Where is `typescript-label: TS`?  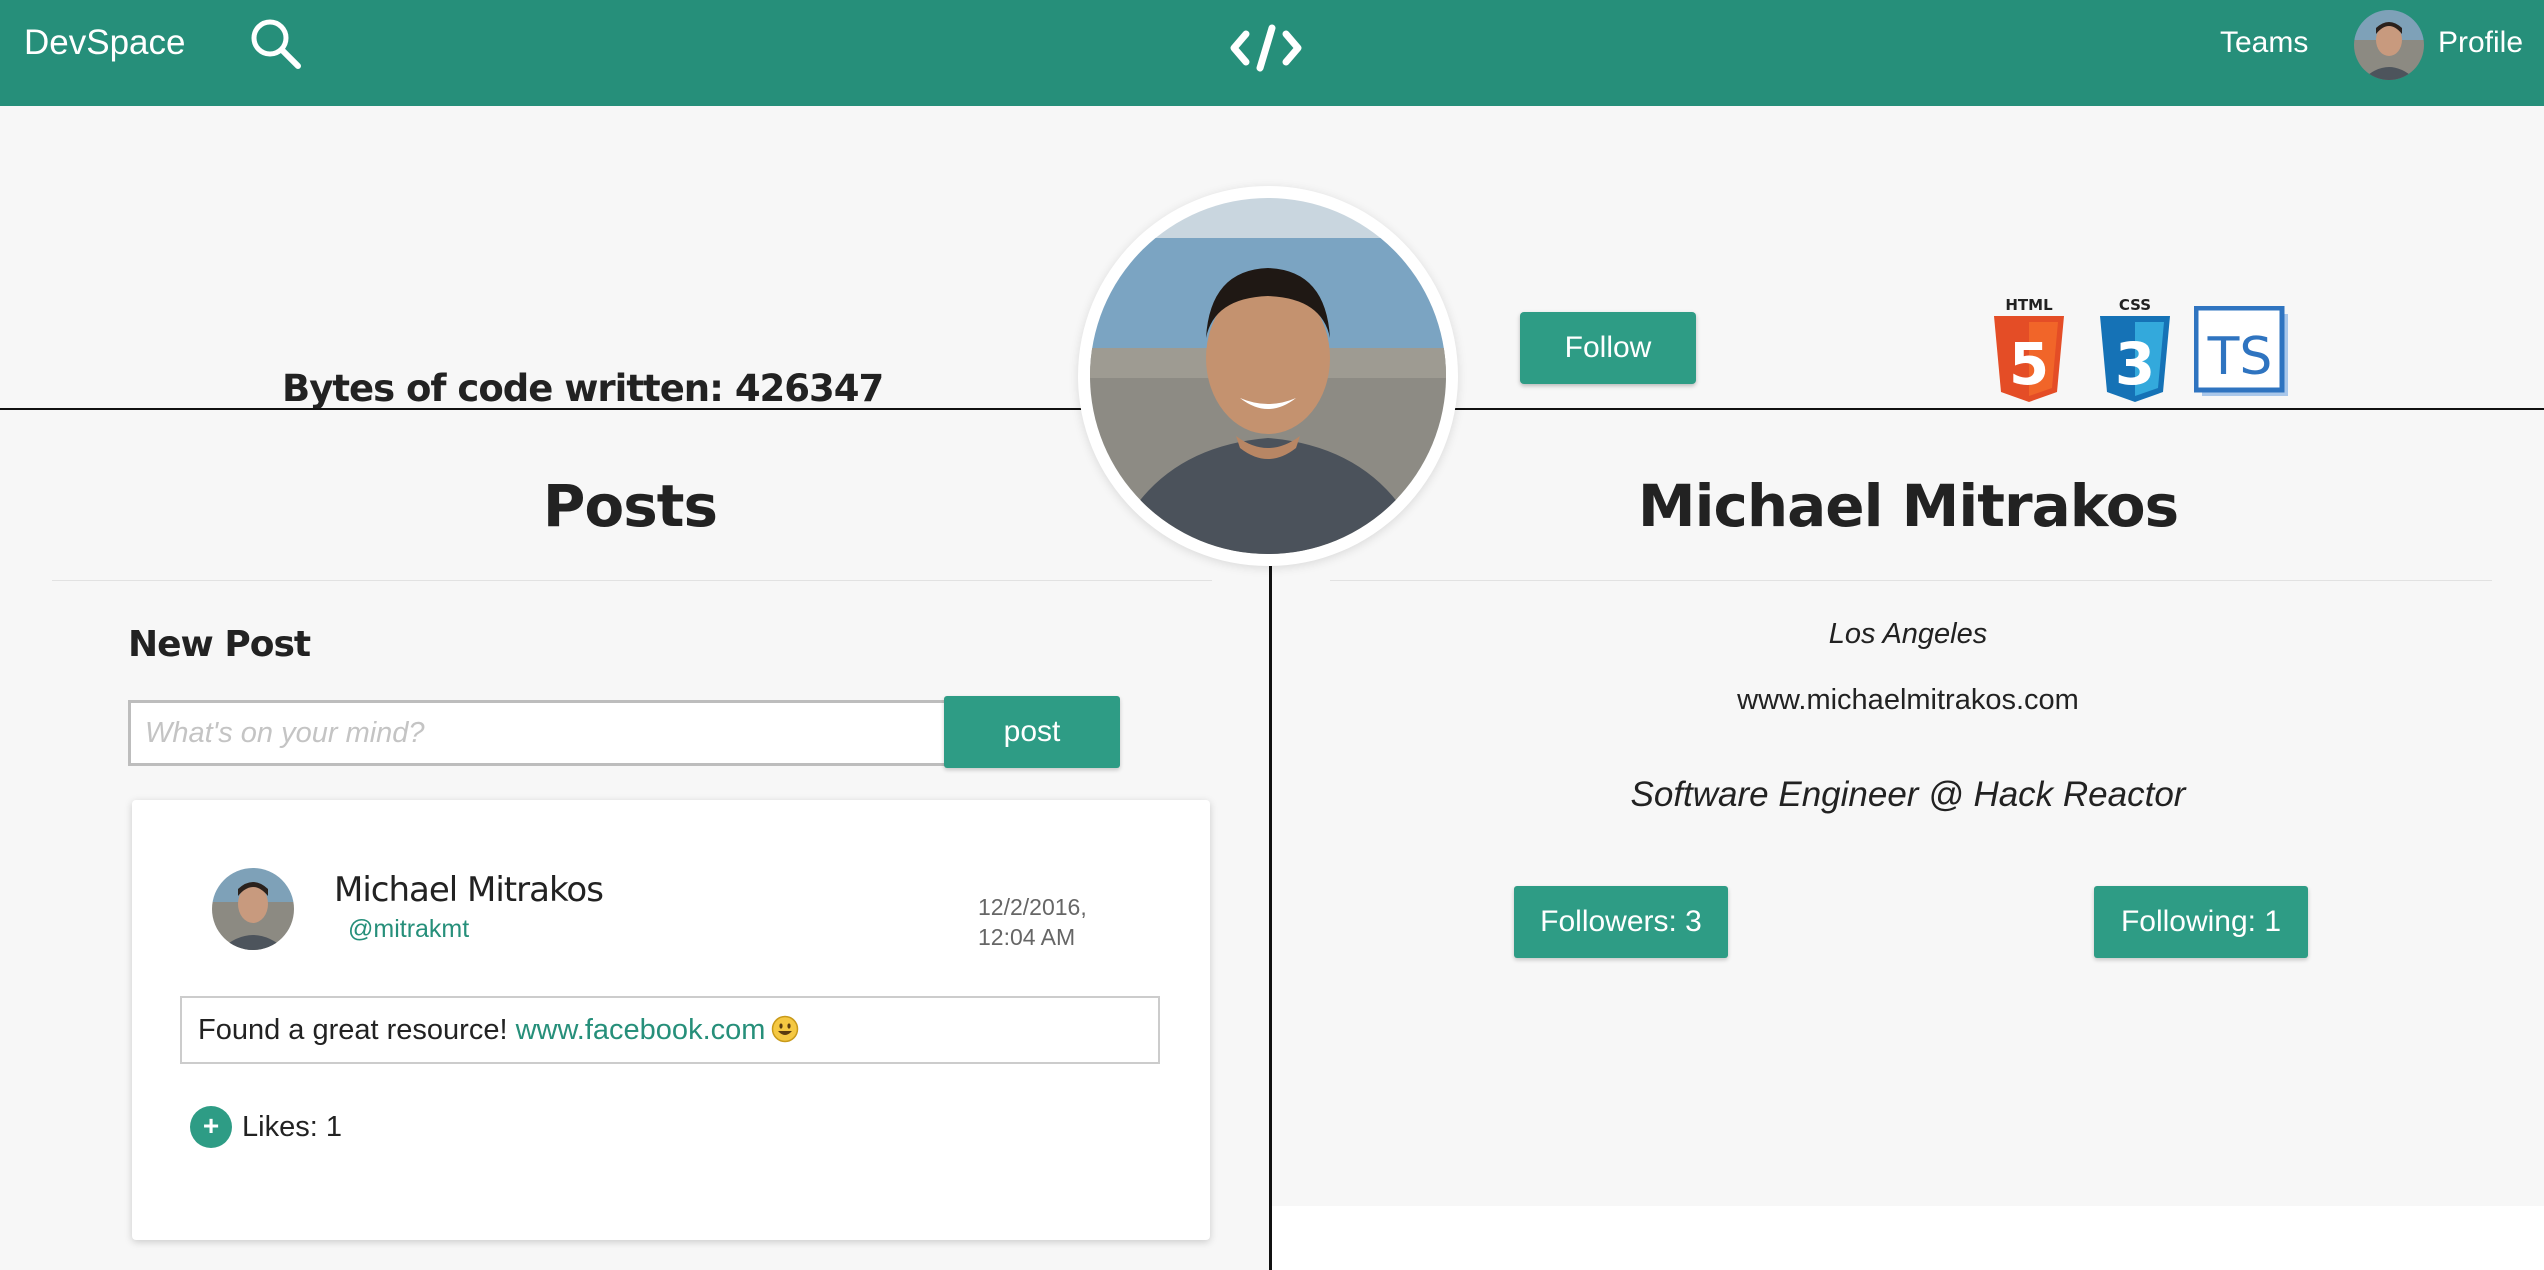 typescript-label: TS is located at coordinates (2240, 357).